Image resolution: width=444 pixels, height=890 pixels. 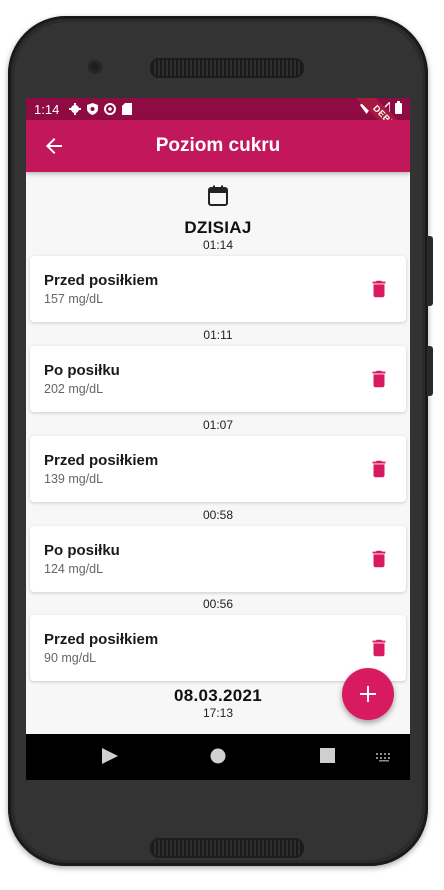 I want to click on reading-card: Przed posiłkiem 139 mg/dL, so click(x=218, y=469).